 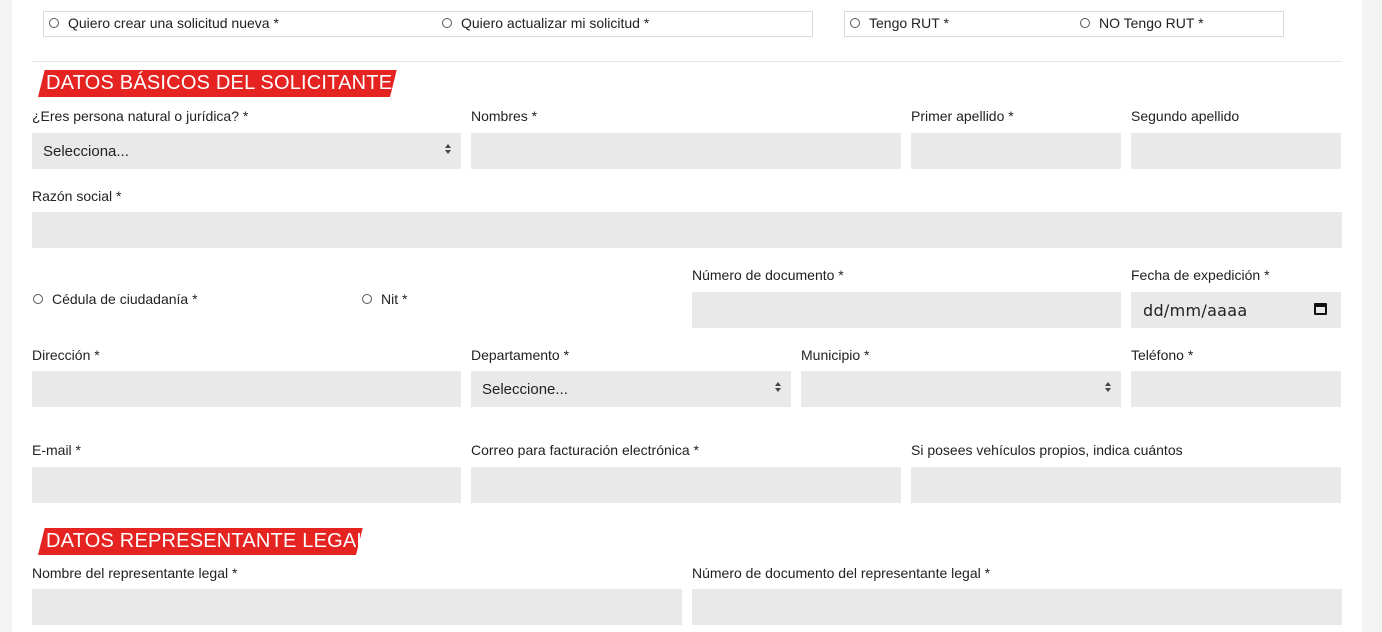 I want to click on doc-number-label: Número de documento *, so click(x=768, y=275).